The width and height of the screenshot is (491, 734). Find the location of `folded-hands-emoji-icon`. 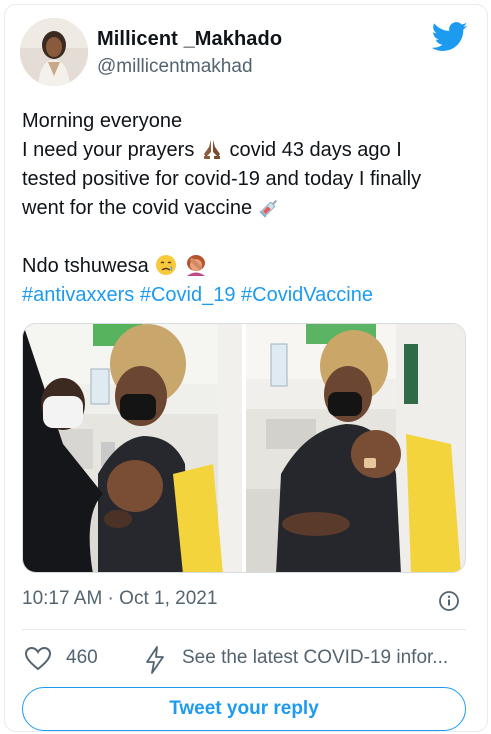

folded-hands-emoji-icon is located at coordinates (211, 149).